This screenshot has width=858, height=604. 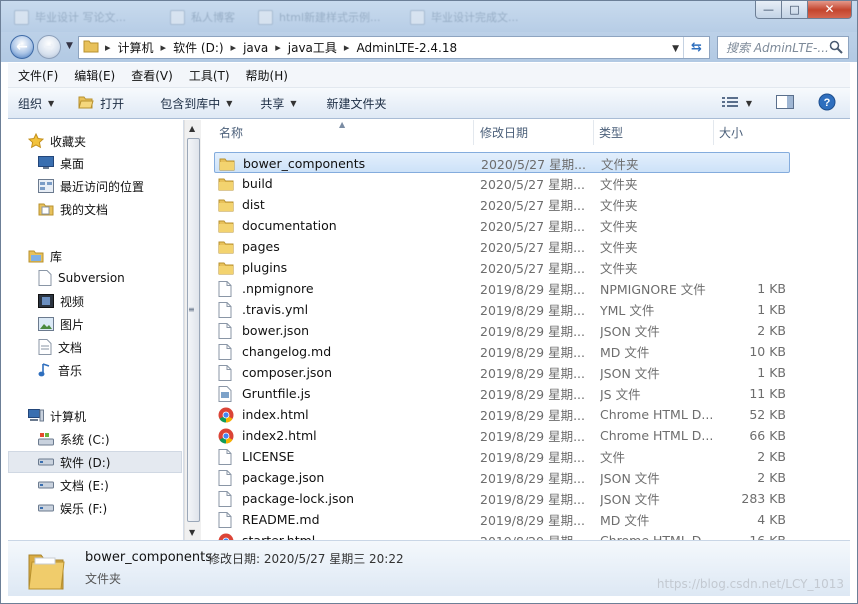 What do you see at coordinates (343, 372) in the screenshot?
I see `file-name-cell: composer.json` at bounding box center [343, 372].